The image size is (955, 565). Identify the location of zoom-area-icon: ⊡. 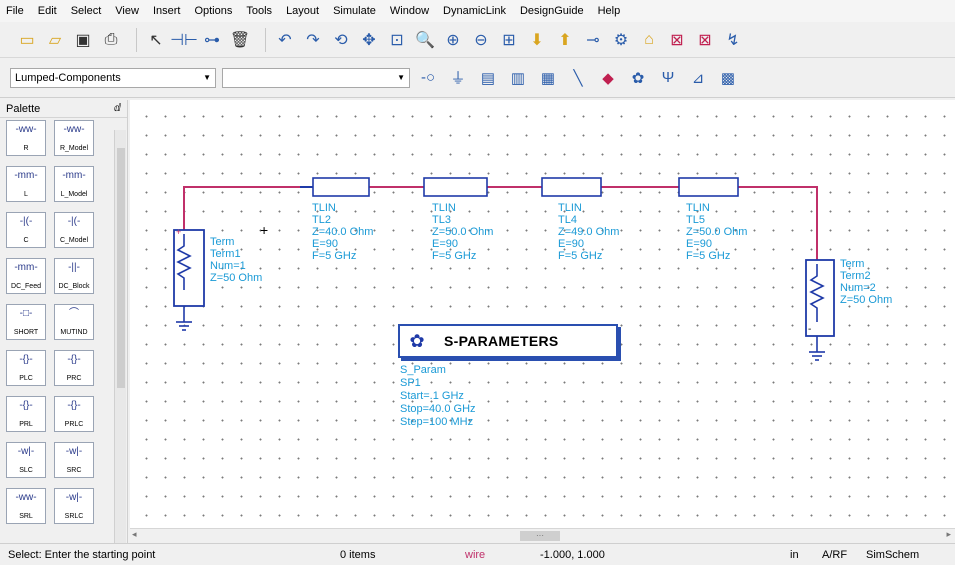
(397, 40).